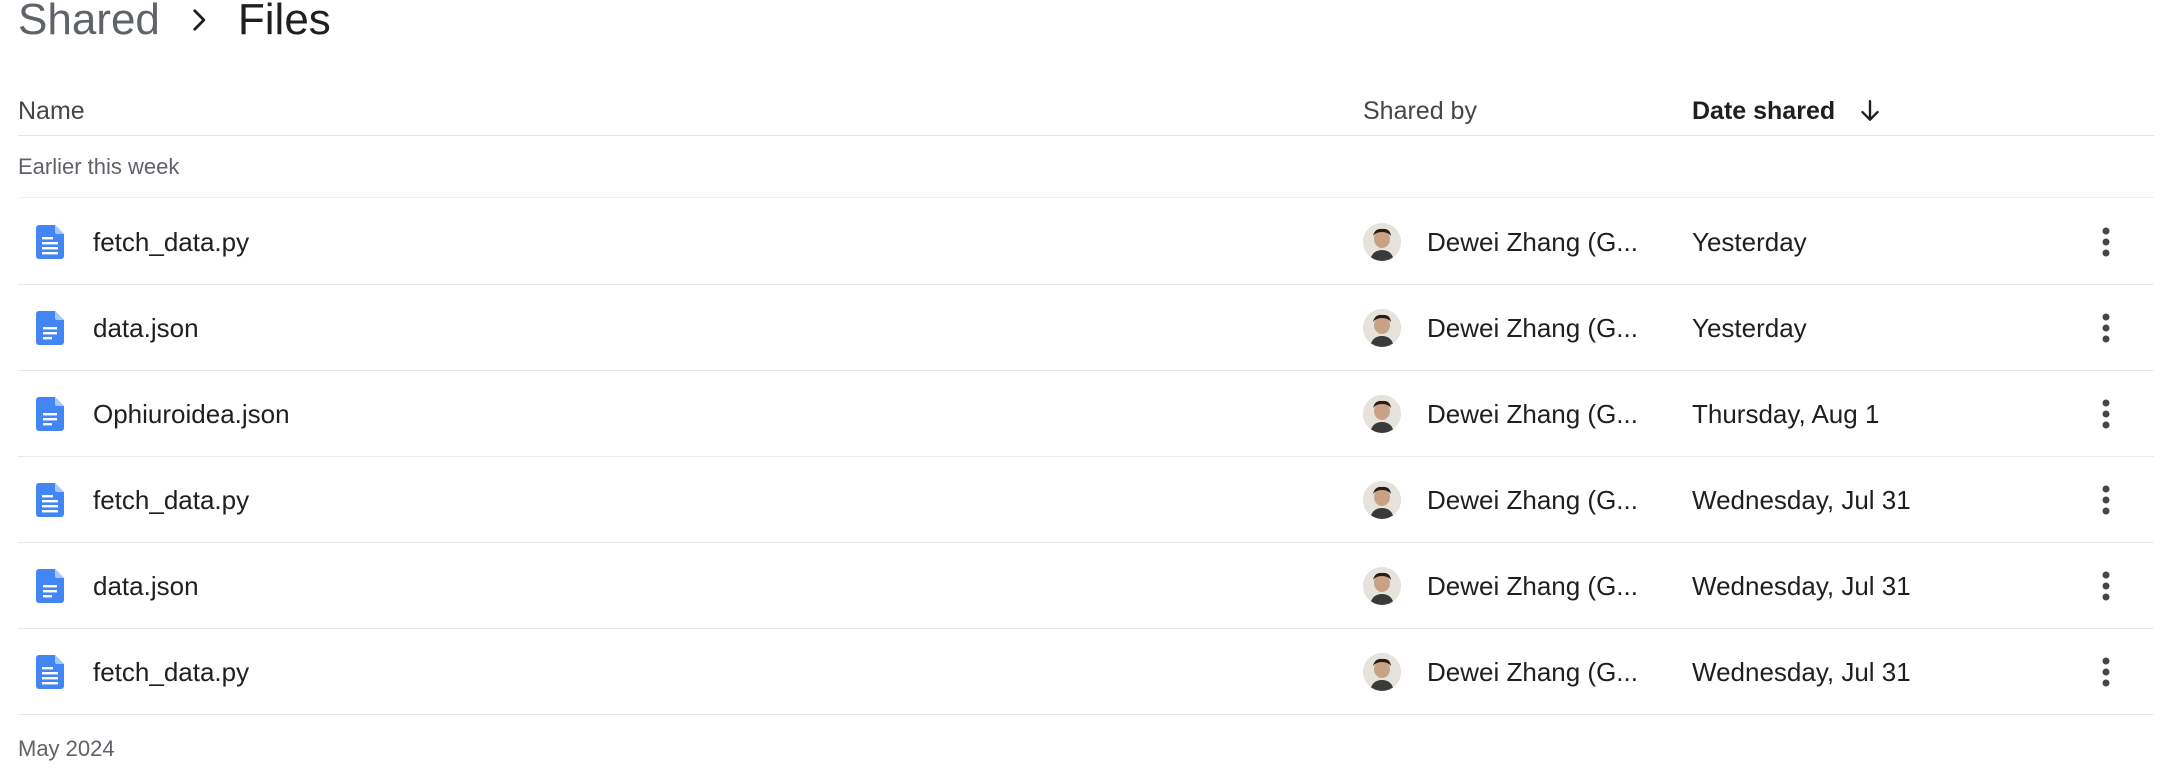 The image size is (2160, 784). What do you see at coordinates (1786, 413) in the screenshot?
I see `date-shared: Thursday, Aug 1` at bounding box center [1786, 413].